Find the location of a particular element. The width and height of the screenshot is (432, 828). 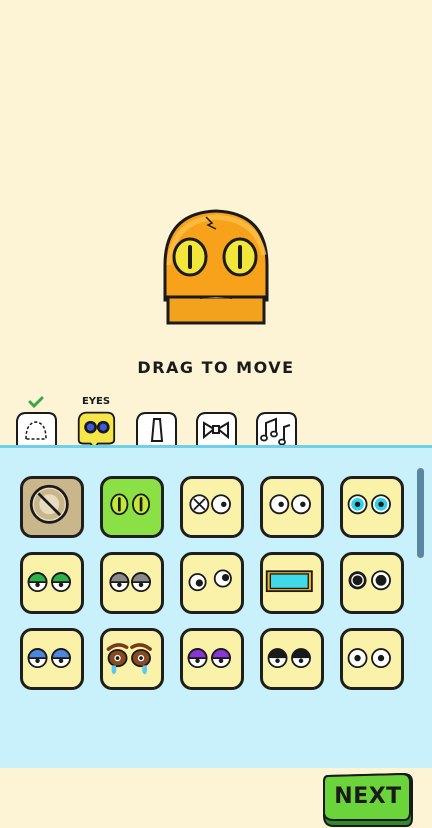

cyan-eyes-icon is located at coordinates (369, 504).